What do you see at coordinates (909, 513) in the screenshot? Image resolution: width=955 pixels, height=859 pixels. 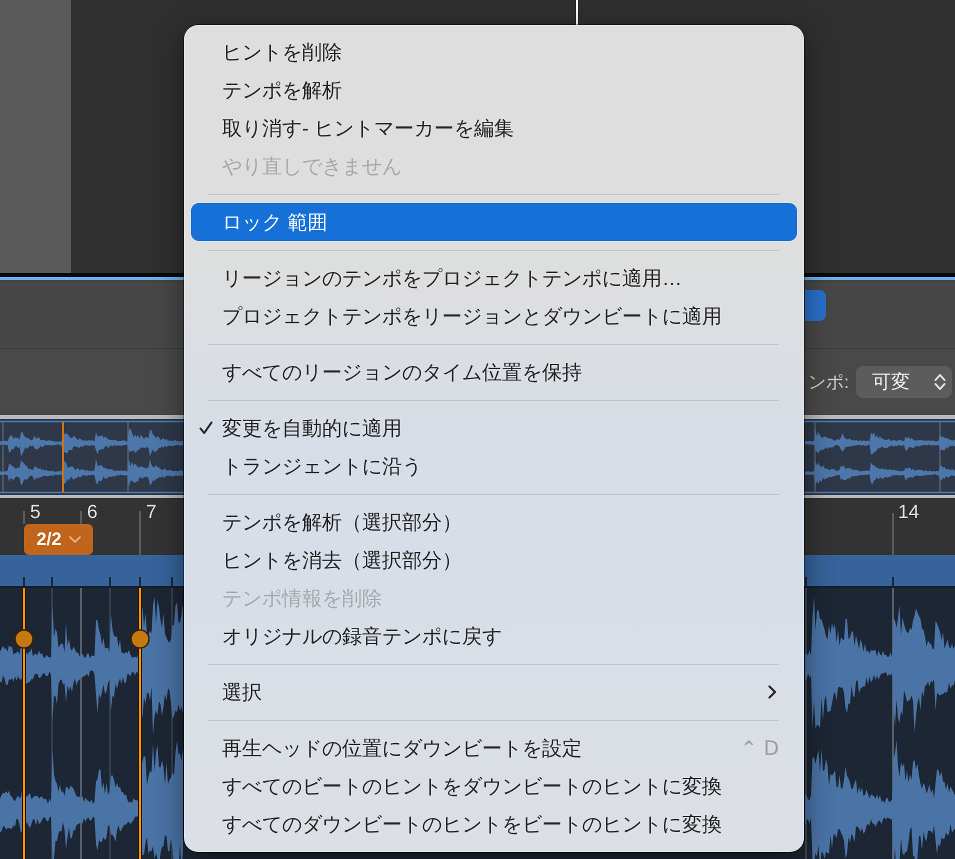 I see `bar-number: 14` at bounding box center [909, 513].